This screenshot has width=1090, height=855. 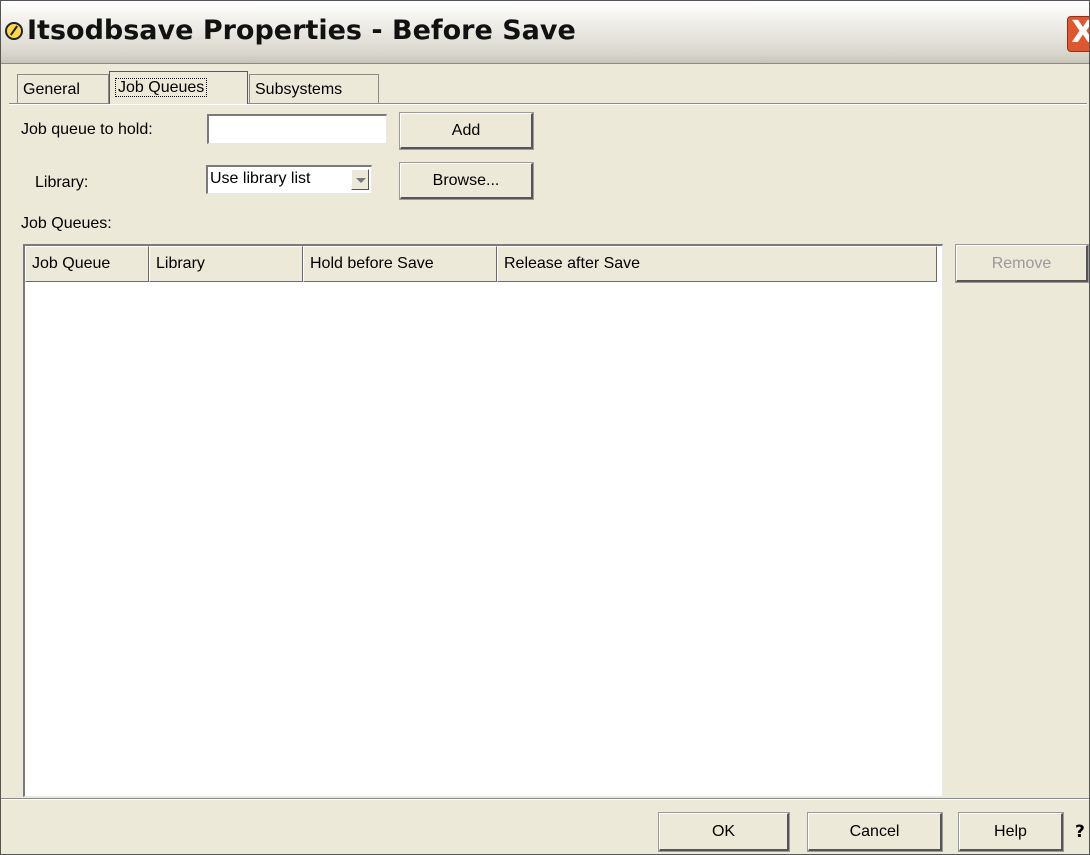 I want to click on title-bar: Itsodbsave Properties - Before Save X, so click(x=545, y=32).